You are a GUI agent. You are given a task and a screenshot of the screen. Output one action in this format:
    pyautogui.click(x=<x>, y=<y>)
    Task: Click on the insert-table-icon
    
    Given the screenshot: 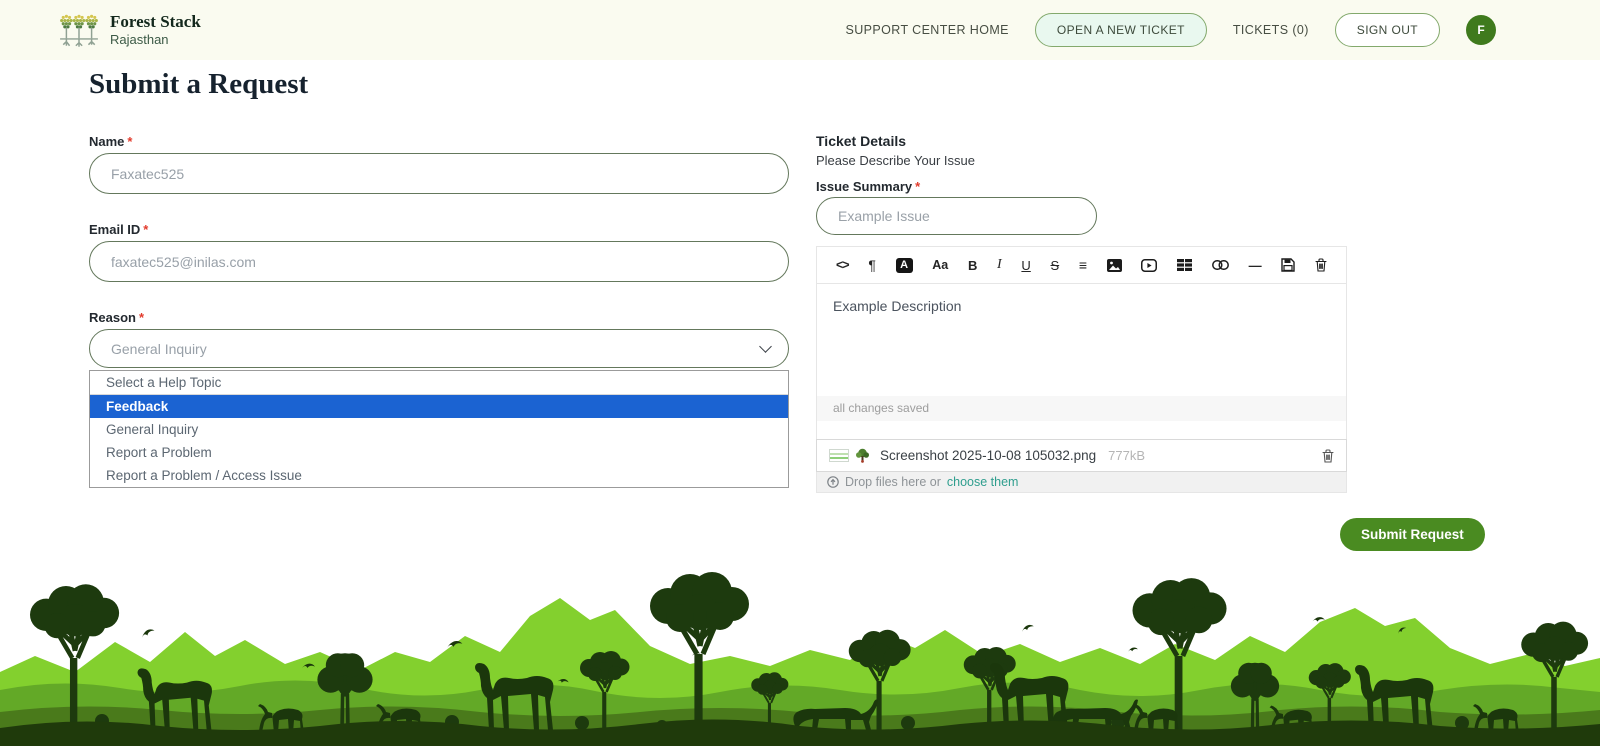 What is the action you would take?
    pyautogui.click(x=1185, y=265)
    